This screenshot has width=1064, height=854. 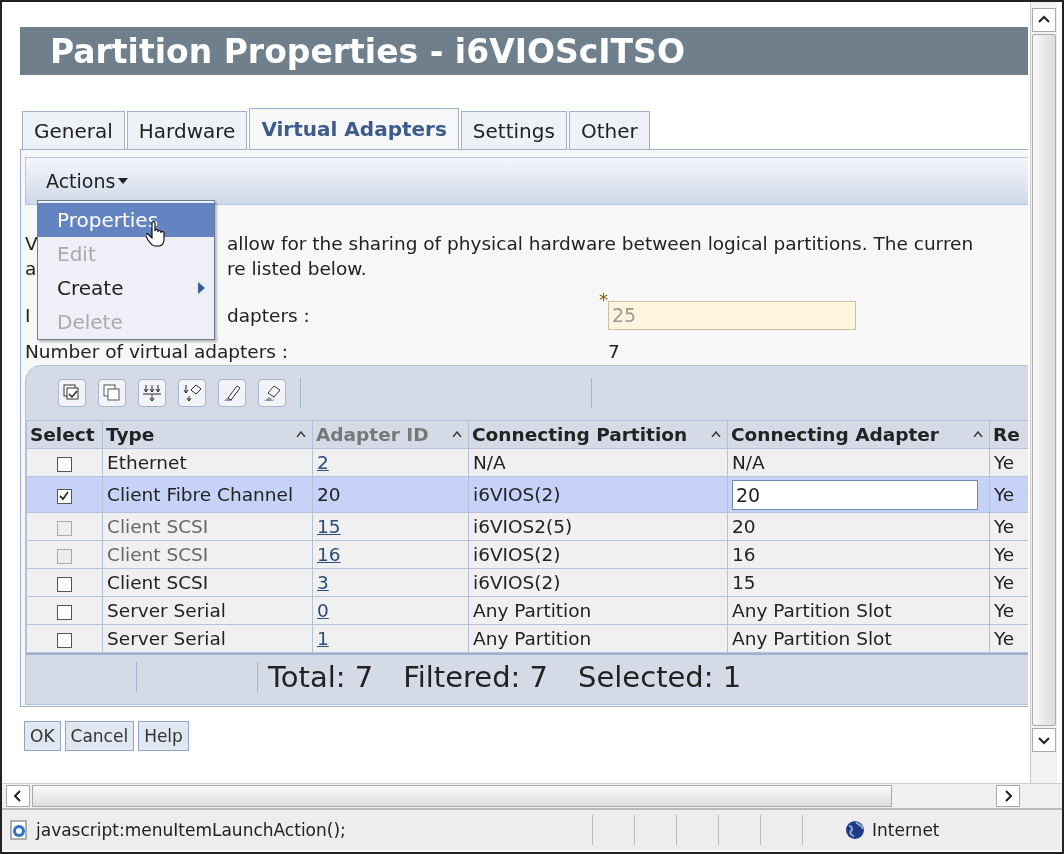 I want to click on expand-button, so click(x=152, y=393).